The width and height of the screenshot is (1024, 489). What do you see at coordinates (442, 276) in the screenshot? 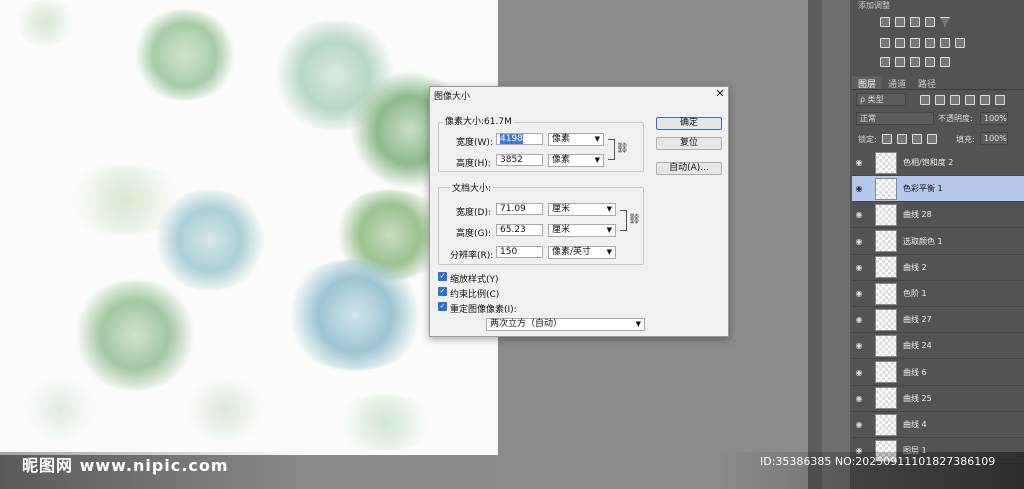
I see `scale-styles-checkbox: ✓` at bounding box center [442, 276].